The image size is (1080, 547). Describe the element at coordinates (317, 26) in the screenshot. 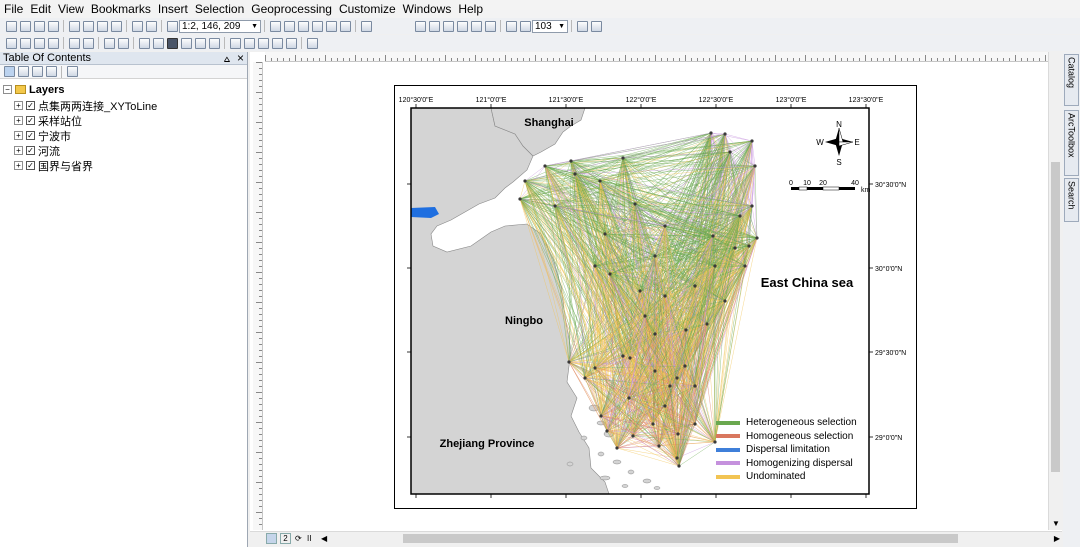

I see `search-window-icon` at that location.